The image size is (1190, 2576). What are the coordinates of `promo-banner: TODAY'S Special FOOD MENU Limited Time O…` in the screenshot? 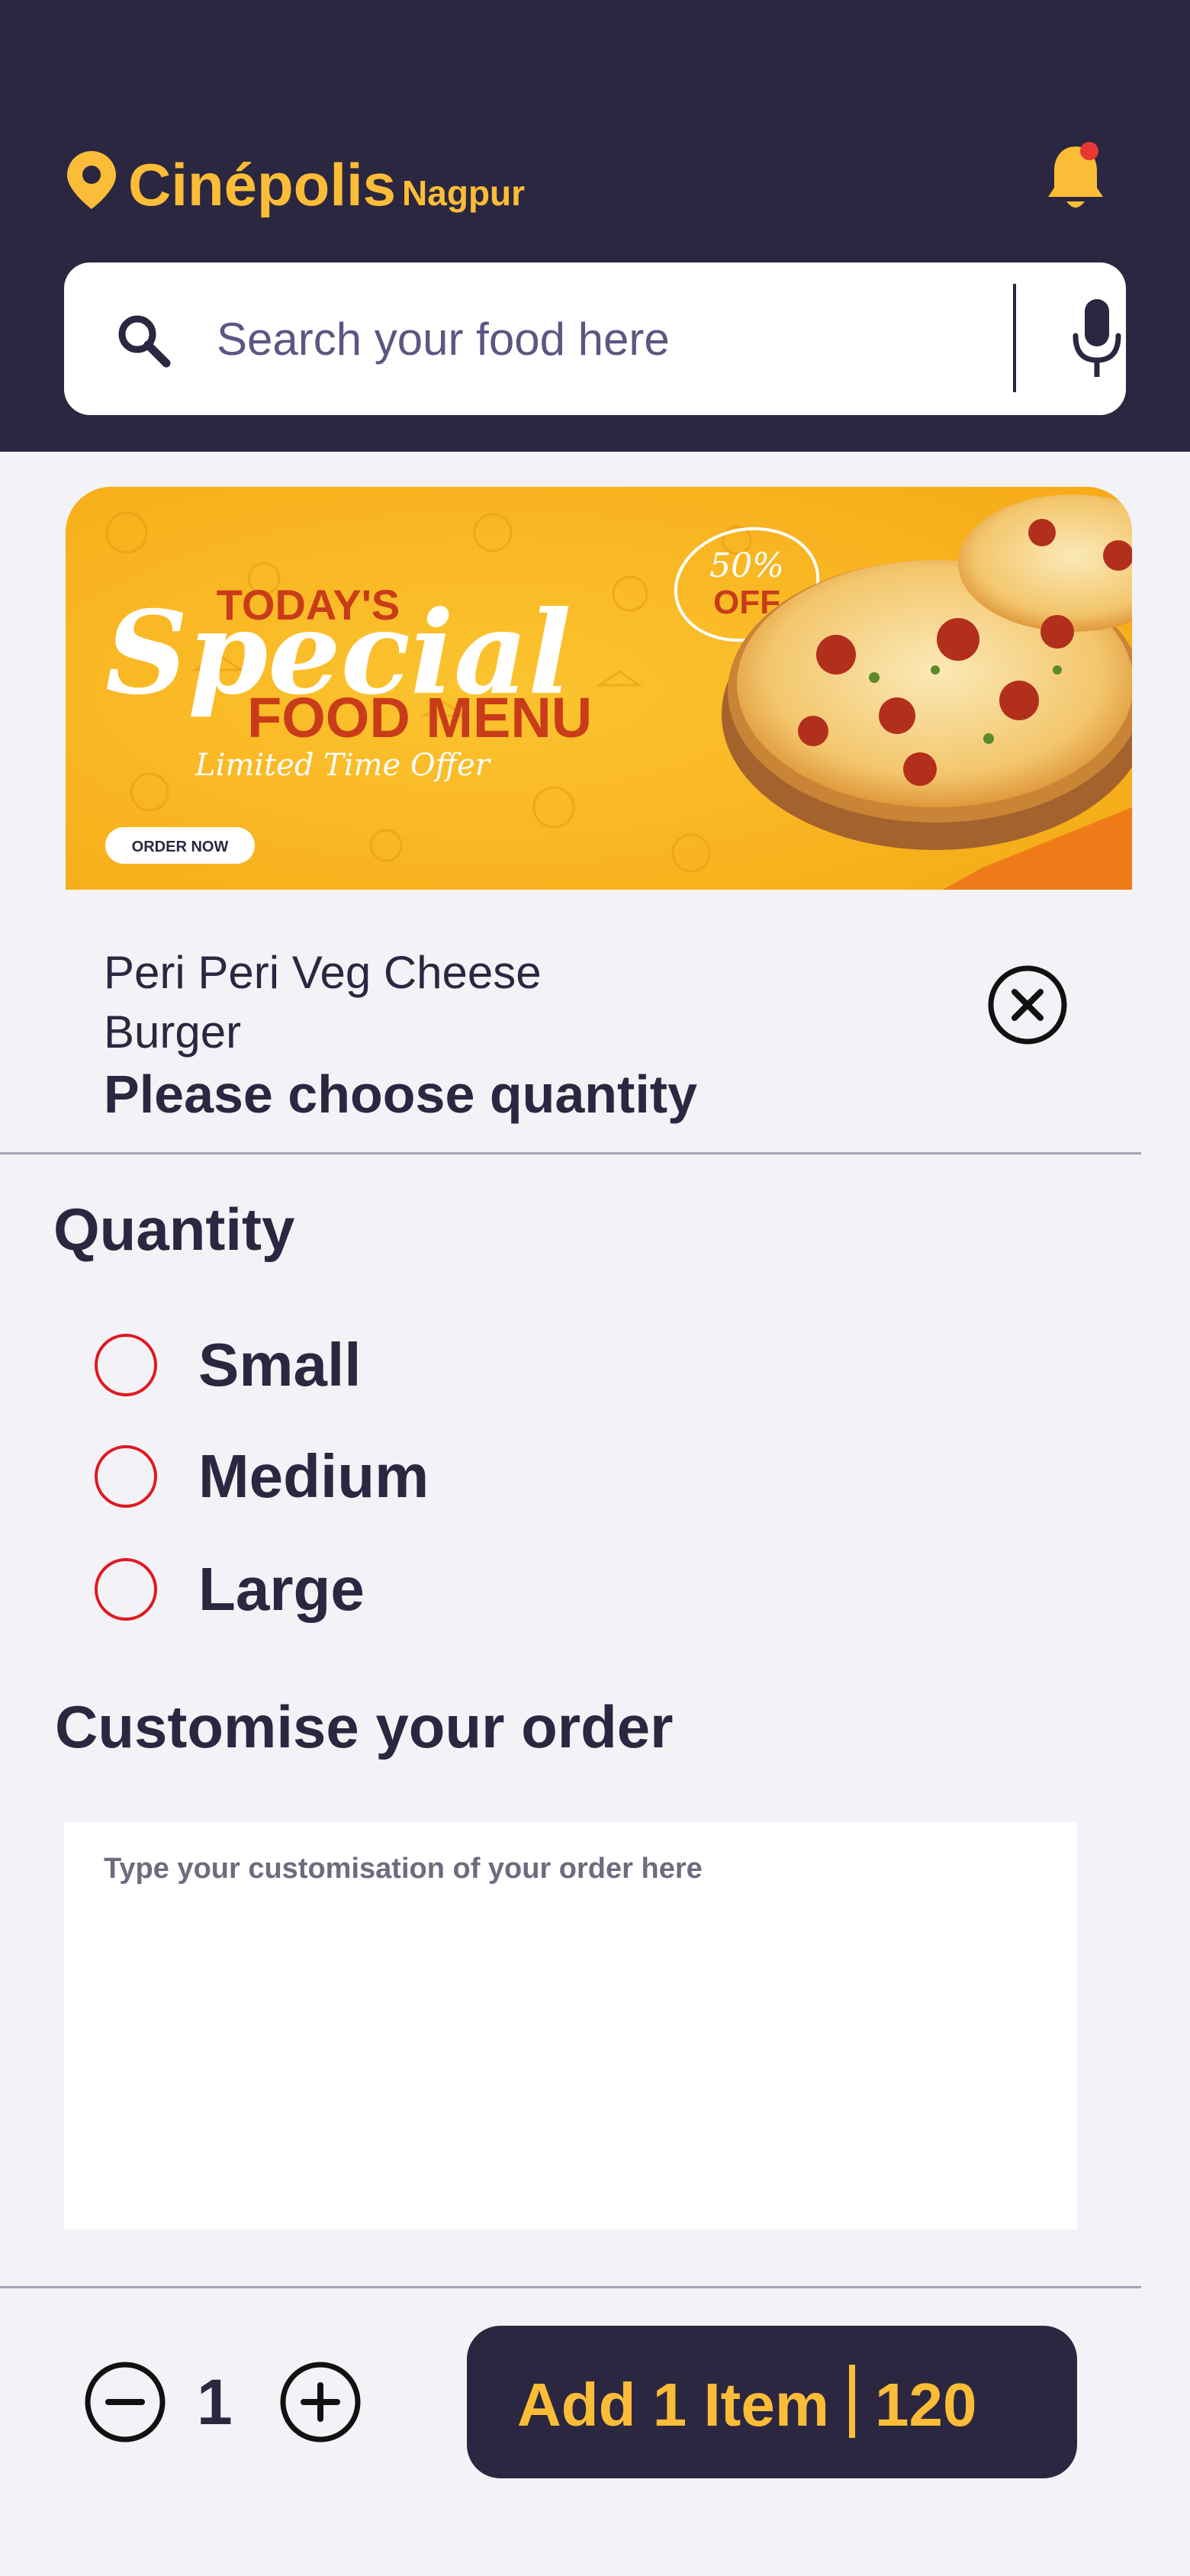 It's located at (599, 688).